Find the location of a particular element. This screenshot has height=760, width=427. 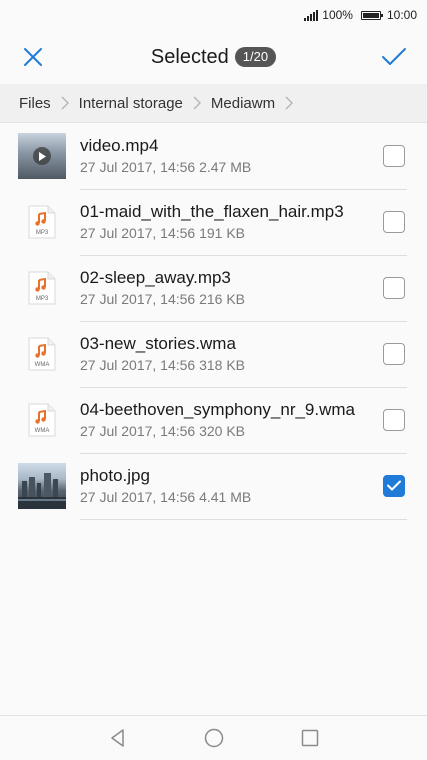

file-row-video: video.mp4 27 Jul 2017, 14:56 2.47 MB is located at coordinates (213, 156).